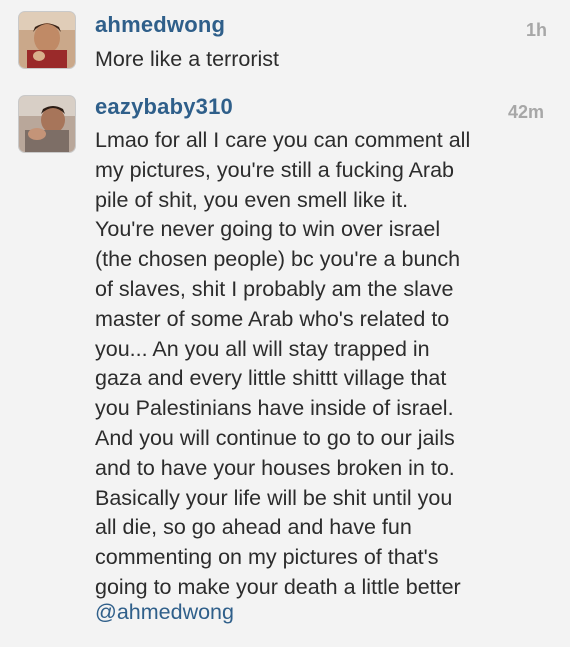 The width and height of the screenshot is (570, 647). Describe the element at coordinates (160, 25) in the screenshot. I see `comment-username: ahmedwong` at that location.